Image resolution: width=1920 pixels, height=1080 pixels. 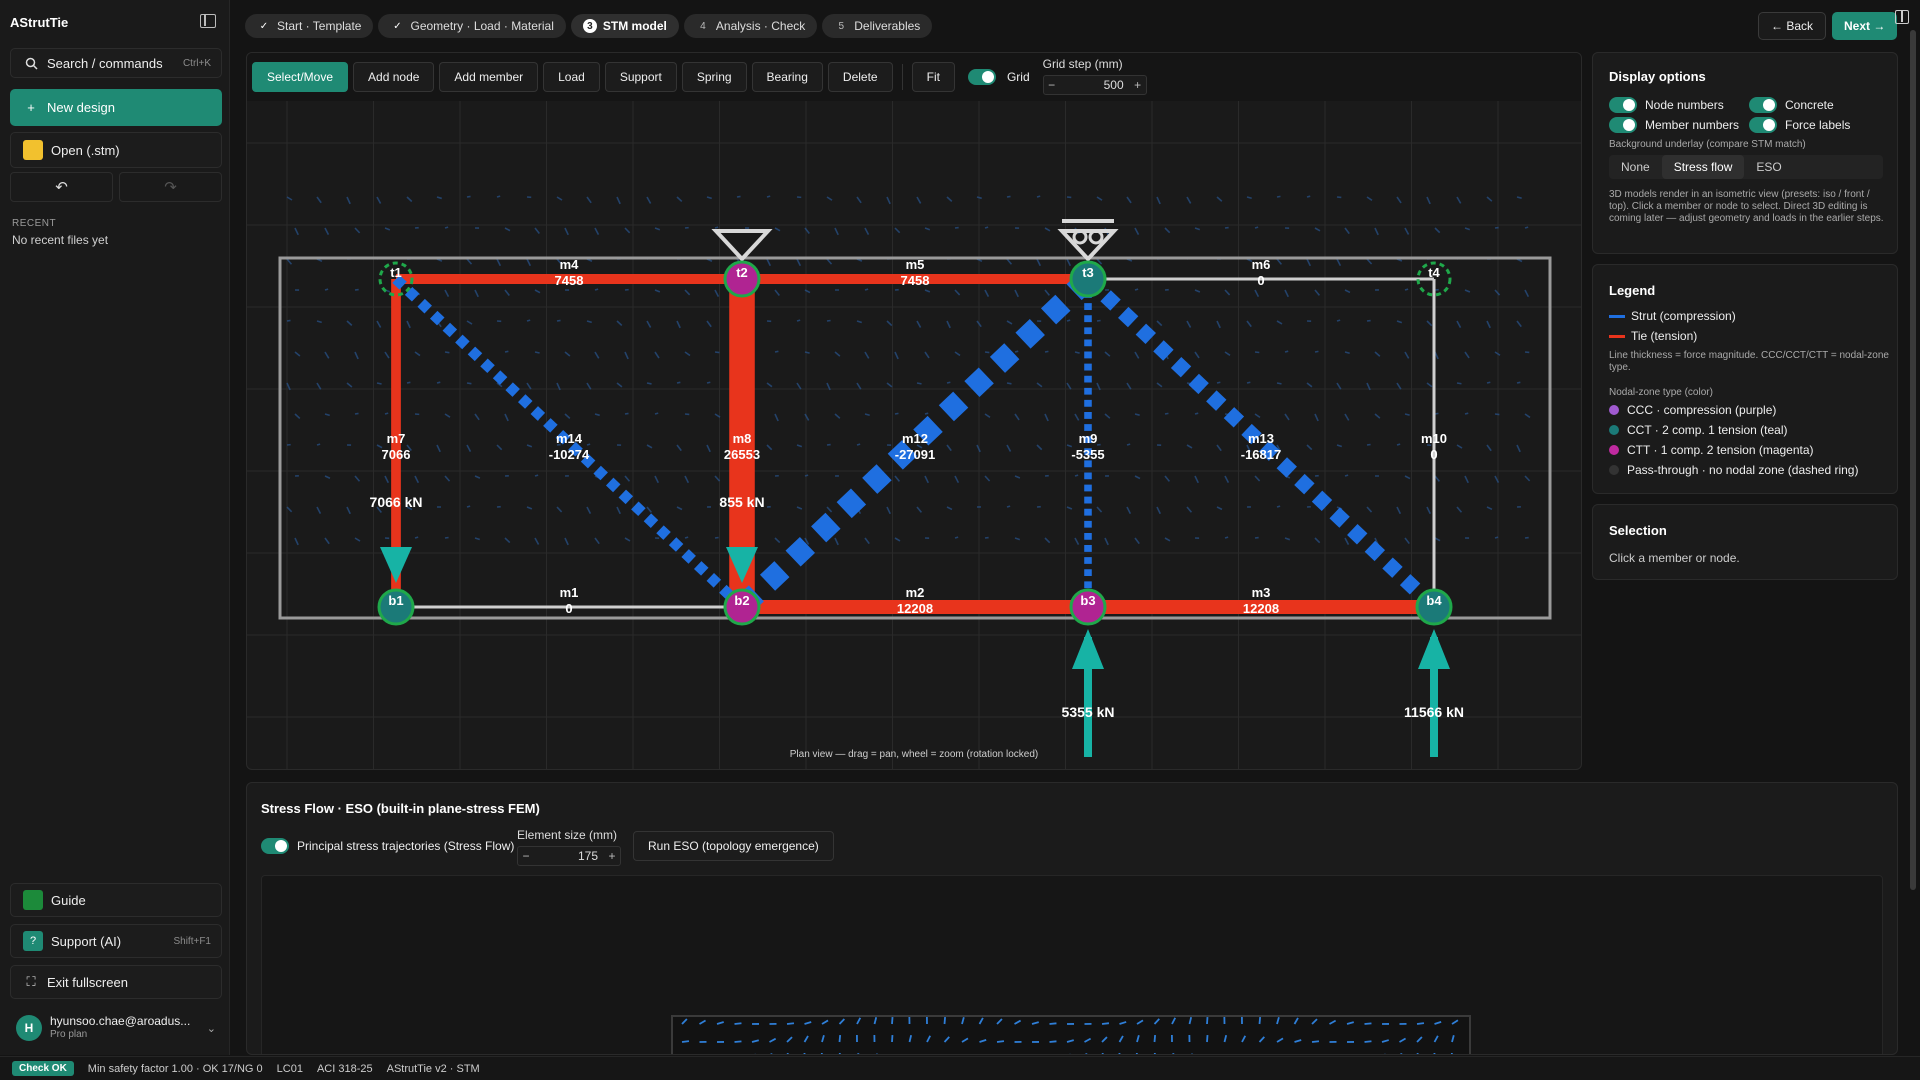 I want to click on force-labels-toggle, so click(x=1763, y=125).